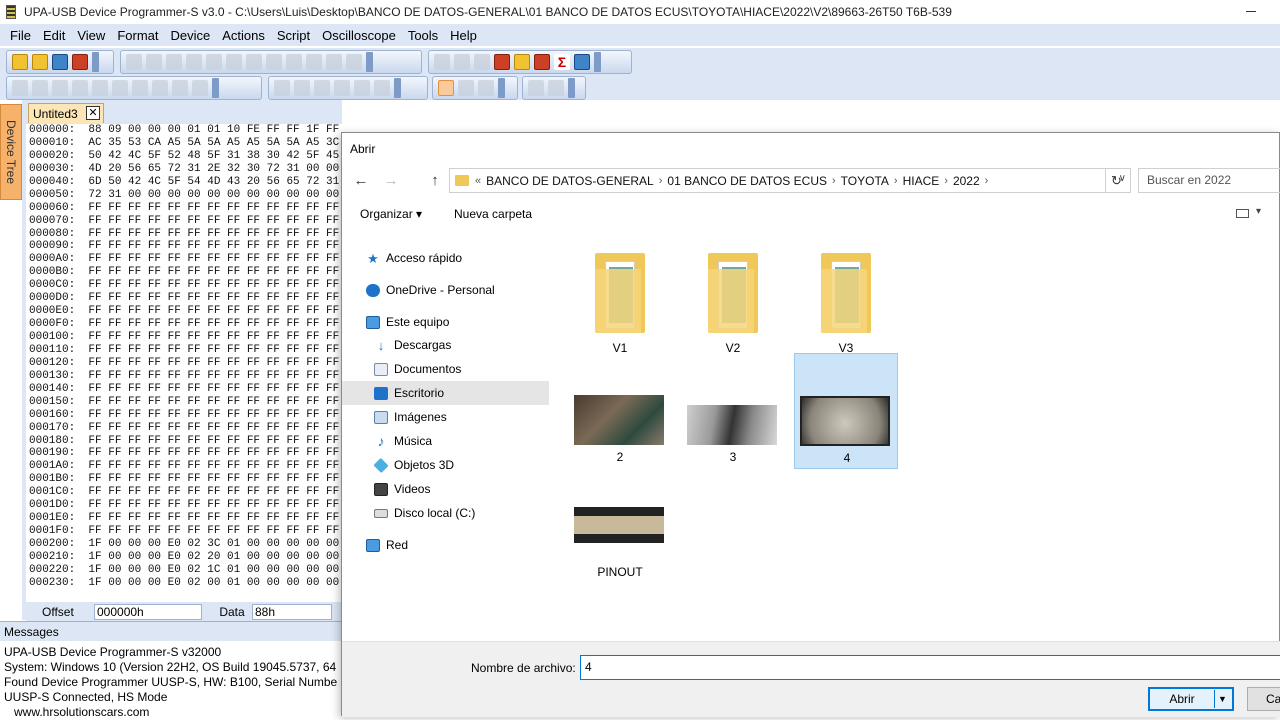 The image size is (1280, 720). Describe the element at coordinates (445, 417) in the screenshot. I see `nav-item-pictures: Imágenes` at that location.